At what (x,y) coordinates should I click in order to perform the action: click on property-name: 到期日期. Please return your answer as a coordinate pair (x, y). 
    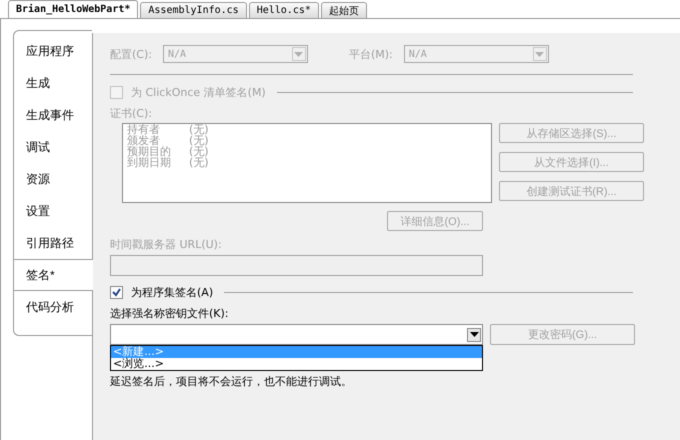
    Looking at the image, I should click on (149, 162).